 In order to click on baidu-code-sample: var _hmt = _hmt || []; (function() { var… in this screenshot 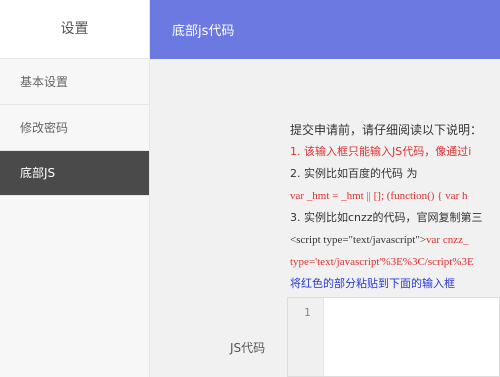, I will do `click(379, 196)`.